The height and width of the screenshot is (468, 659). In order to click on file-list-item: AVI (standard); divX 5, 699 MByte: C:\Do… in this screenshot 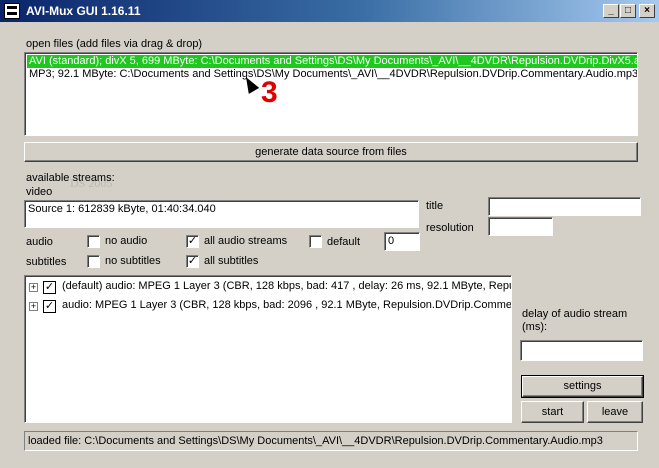, I will do `click(332, 61)`.